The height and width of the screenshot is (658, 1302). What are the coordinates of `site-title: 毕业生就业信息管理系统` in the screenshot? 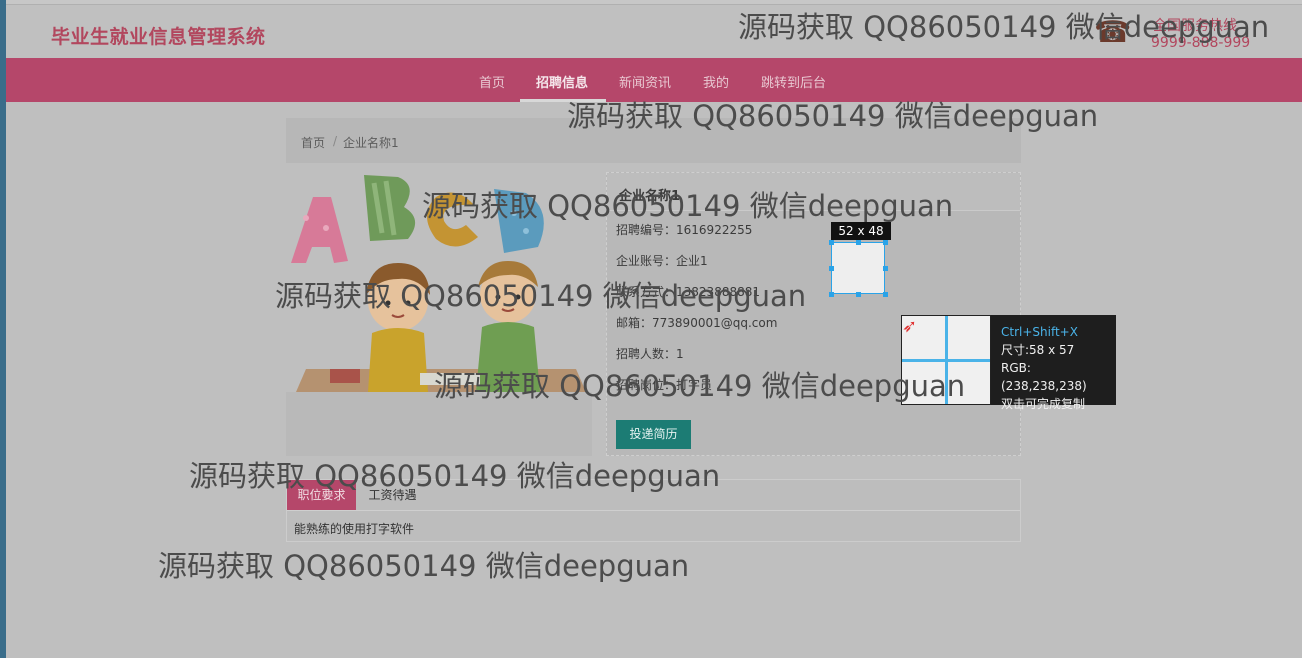 It's located at (158, 35).